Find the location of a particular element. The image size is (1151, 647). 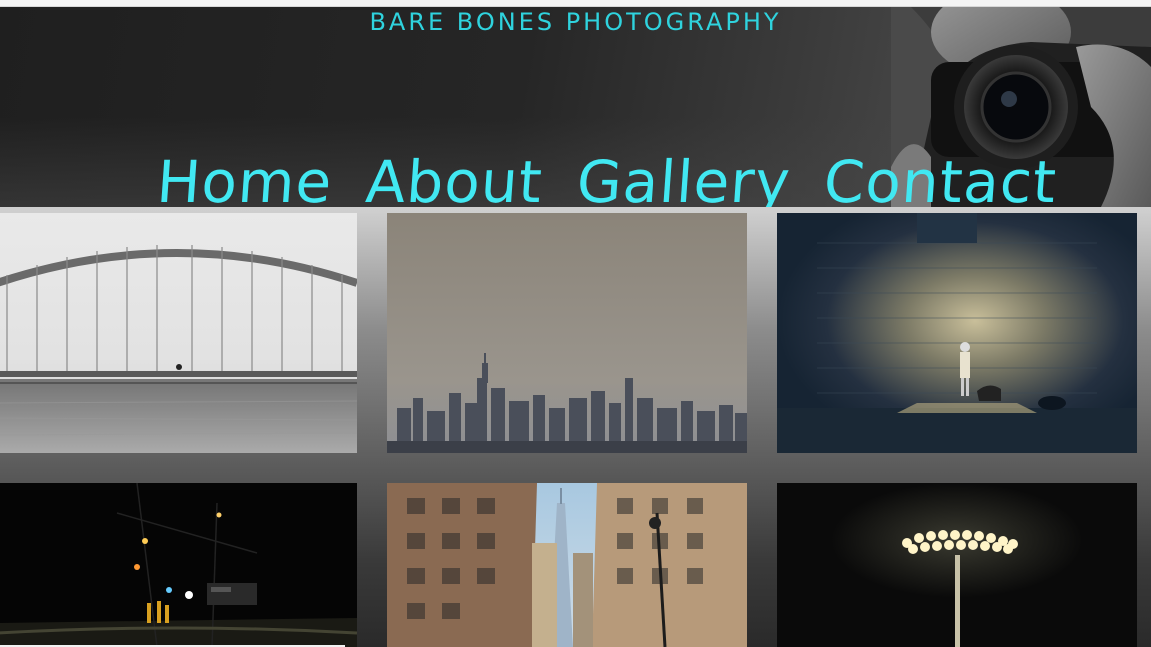

gallery-photo-child-with-dog is located at coordinates (957, 333).